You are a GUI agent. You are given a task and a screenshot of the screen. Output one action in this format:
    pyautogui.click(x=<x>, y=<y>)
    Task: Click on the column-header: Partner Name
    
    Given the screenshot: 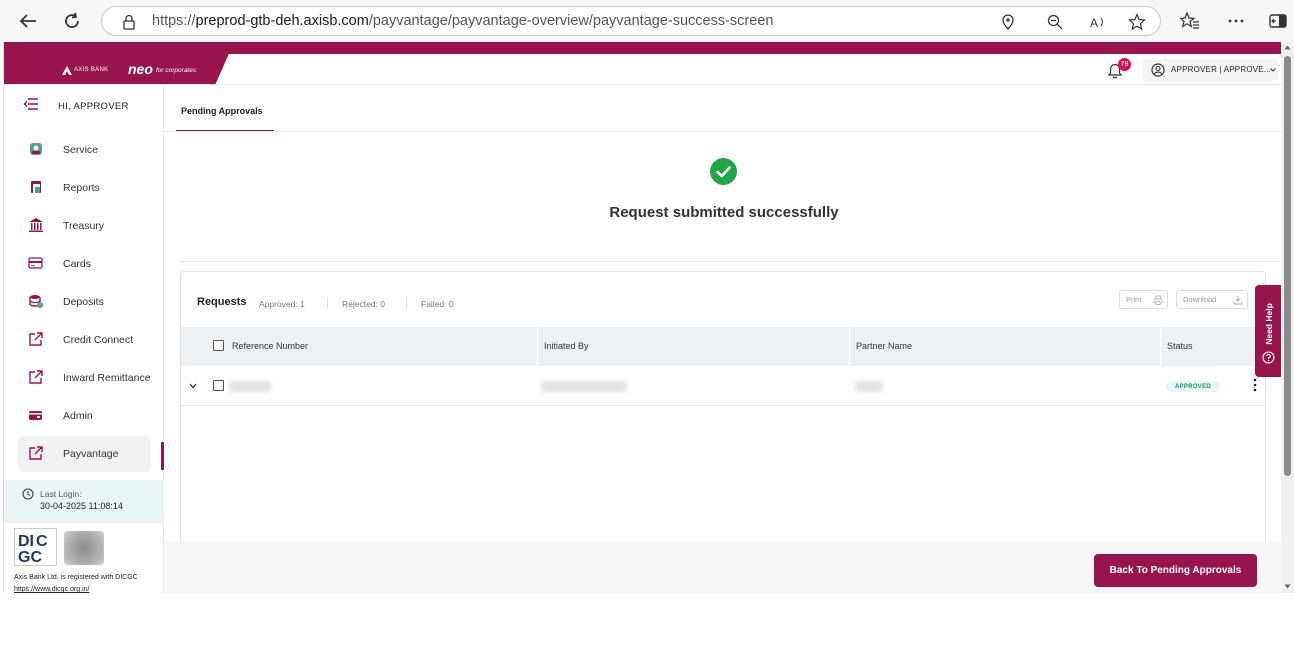 What is the action you would take?
    pyautogui.click(x=884, y=346)
    